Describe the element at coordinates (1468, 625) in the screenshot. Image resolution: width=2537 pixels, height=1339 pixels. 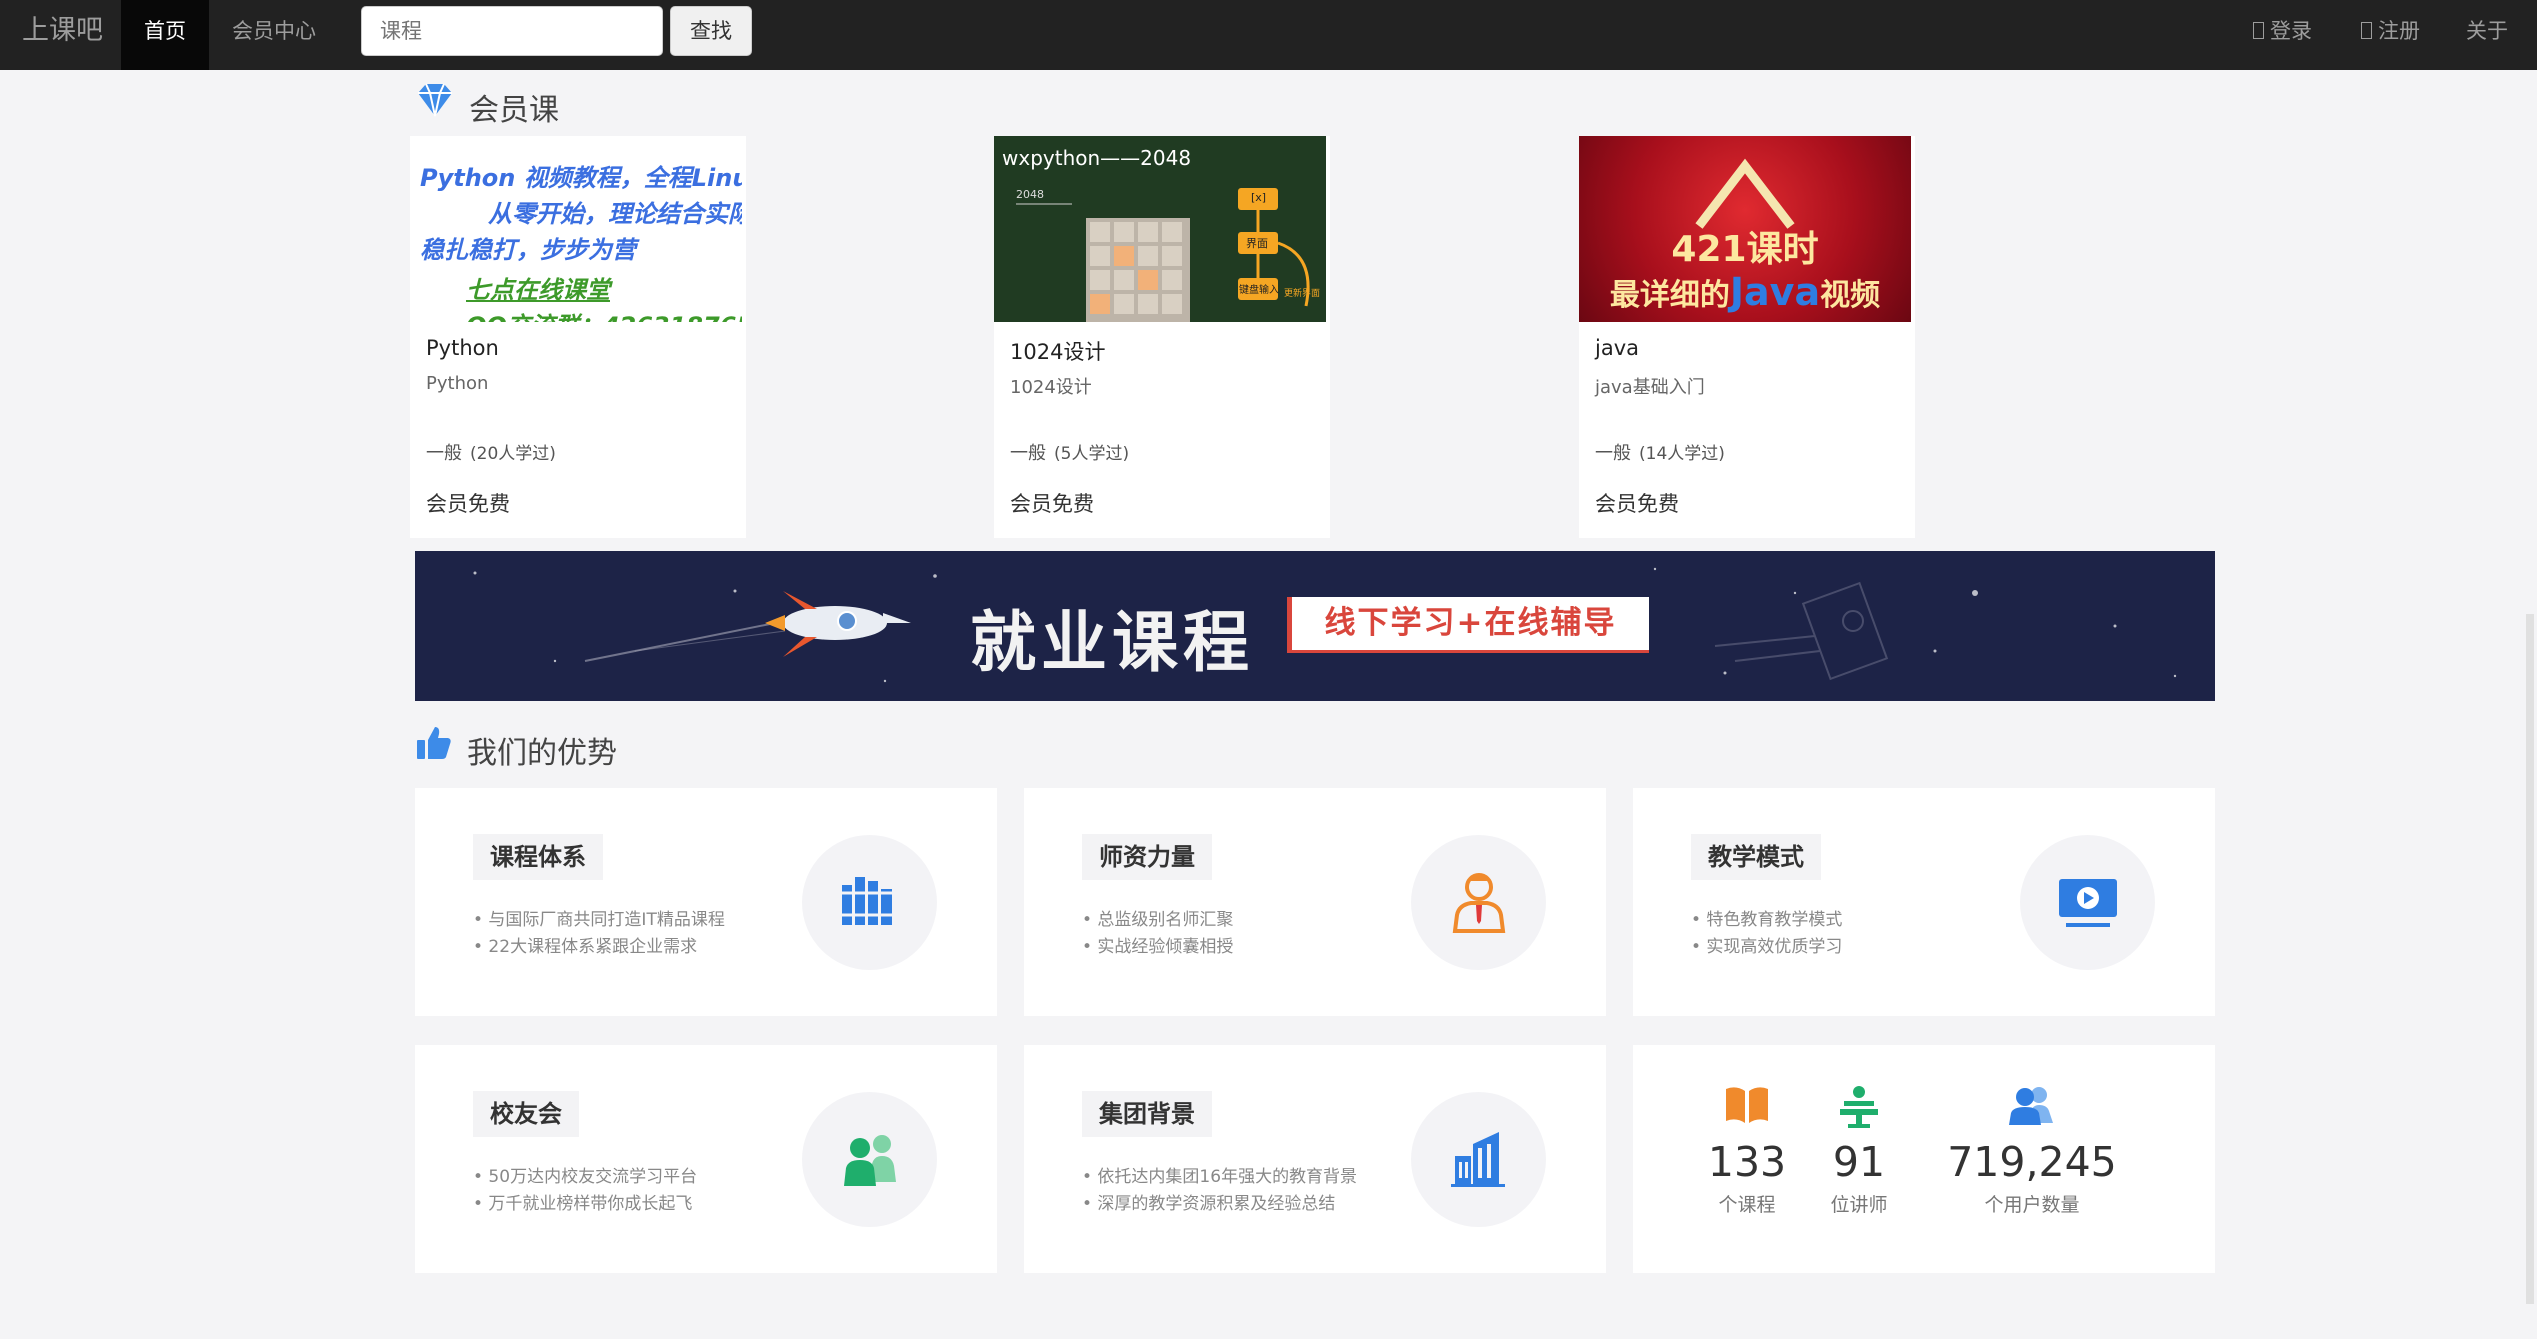
I see `banner-tag: 线下学习+在线辅导` at that location.